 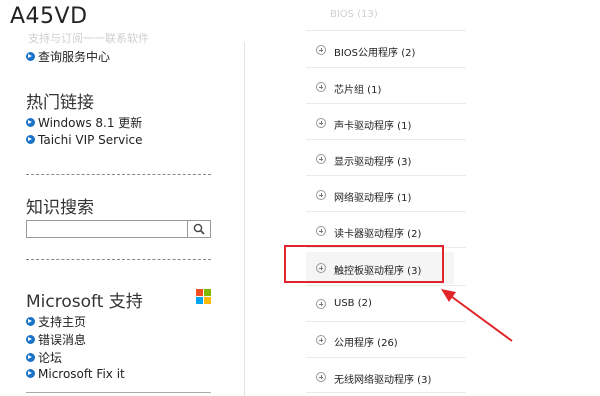 What do you see at coordinates (477, 315) in the screenshot?
I see `annotation-arrow-icon` at bounding box center [477, 315].